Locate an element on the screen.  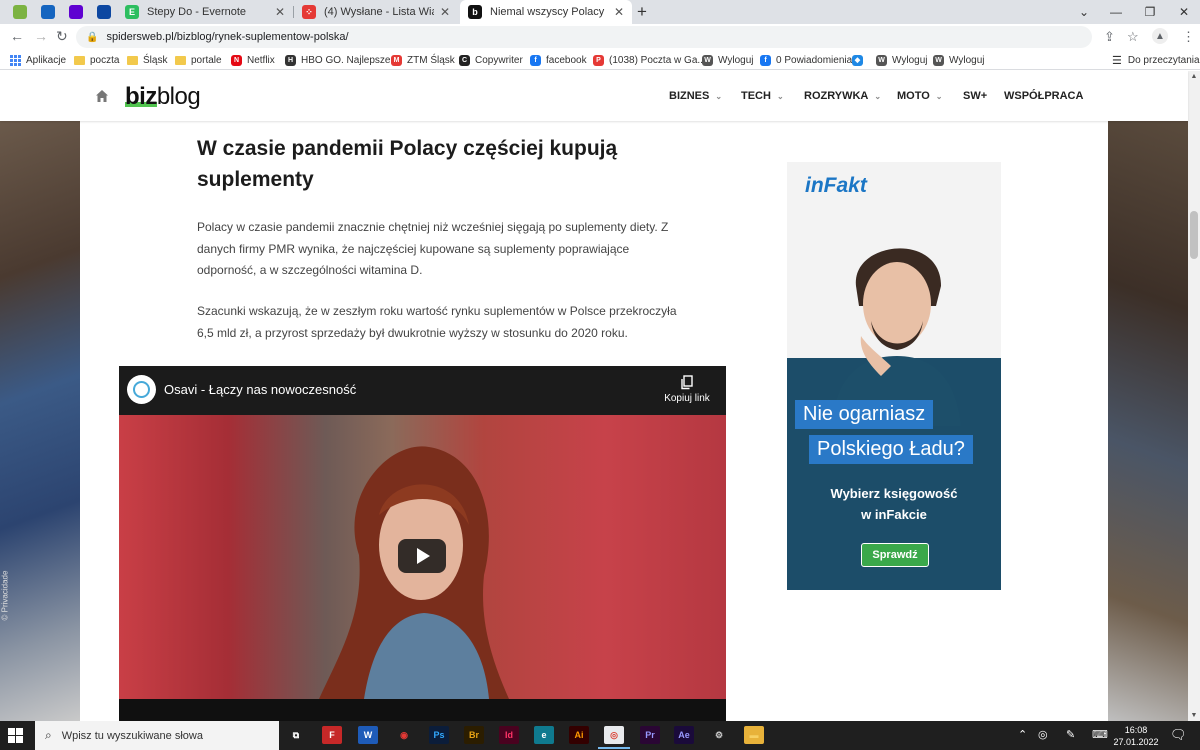
bookmark-label: Wyloguj is located at coordinates (736, 60).